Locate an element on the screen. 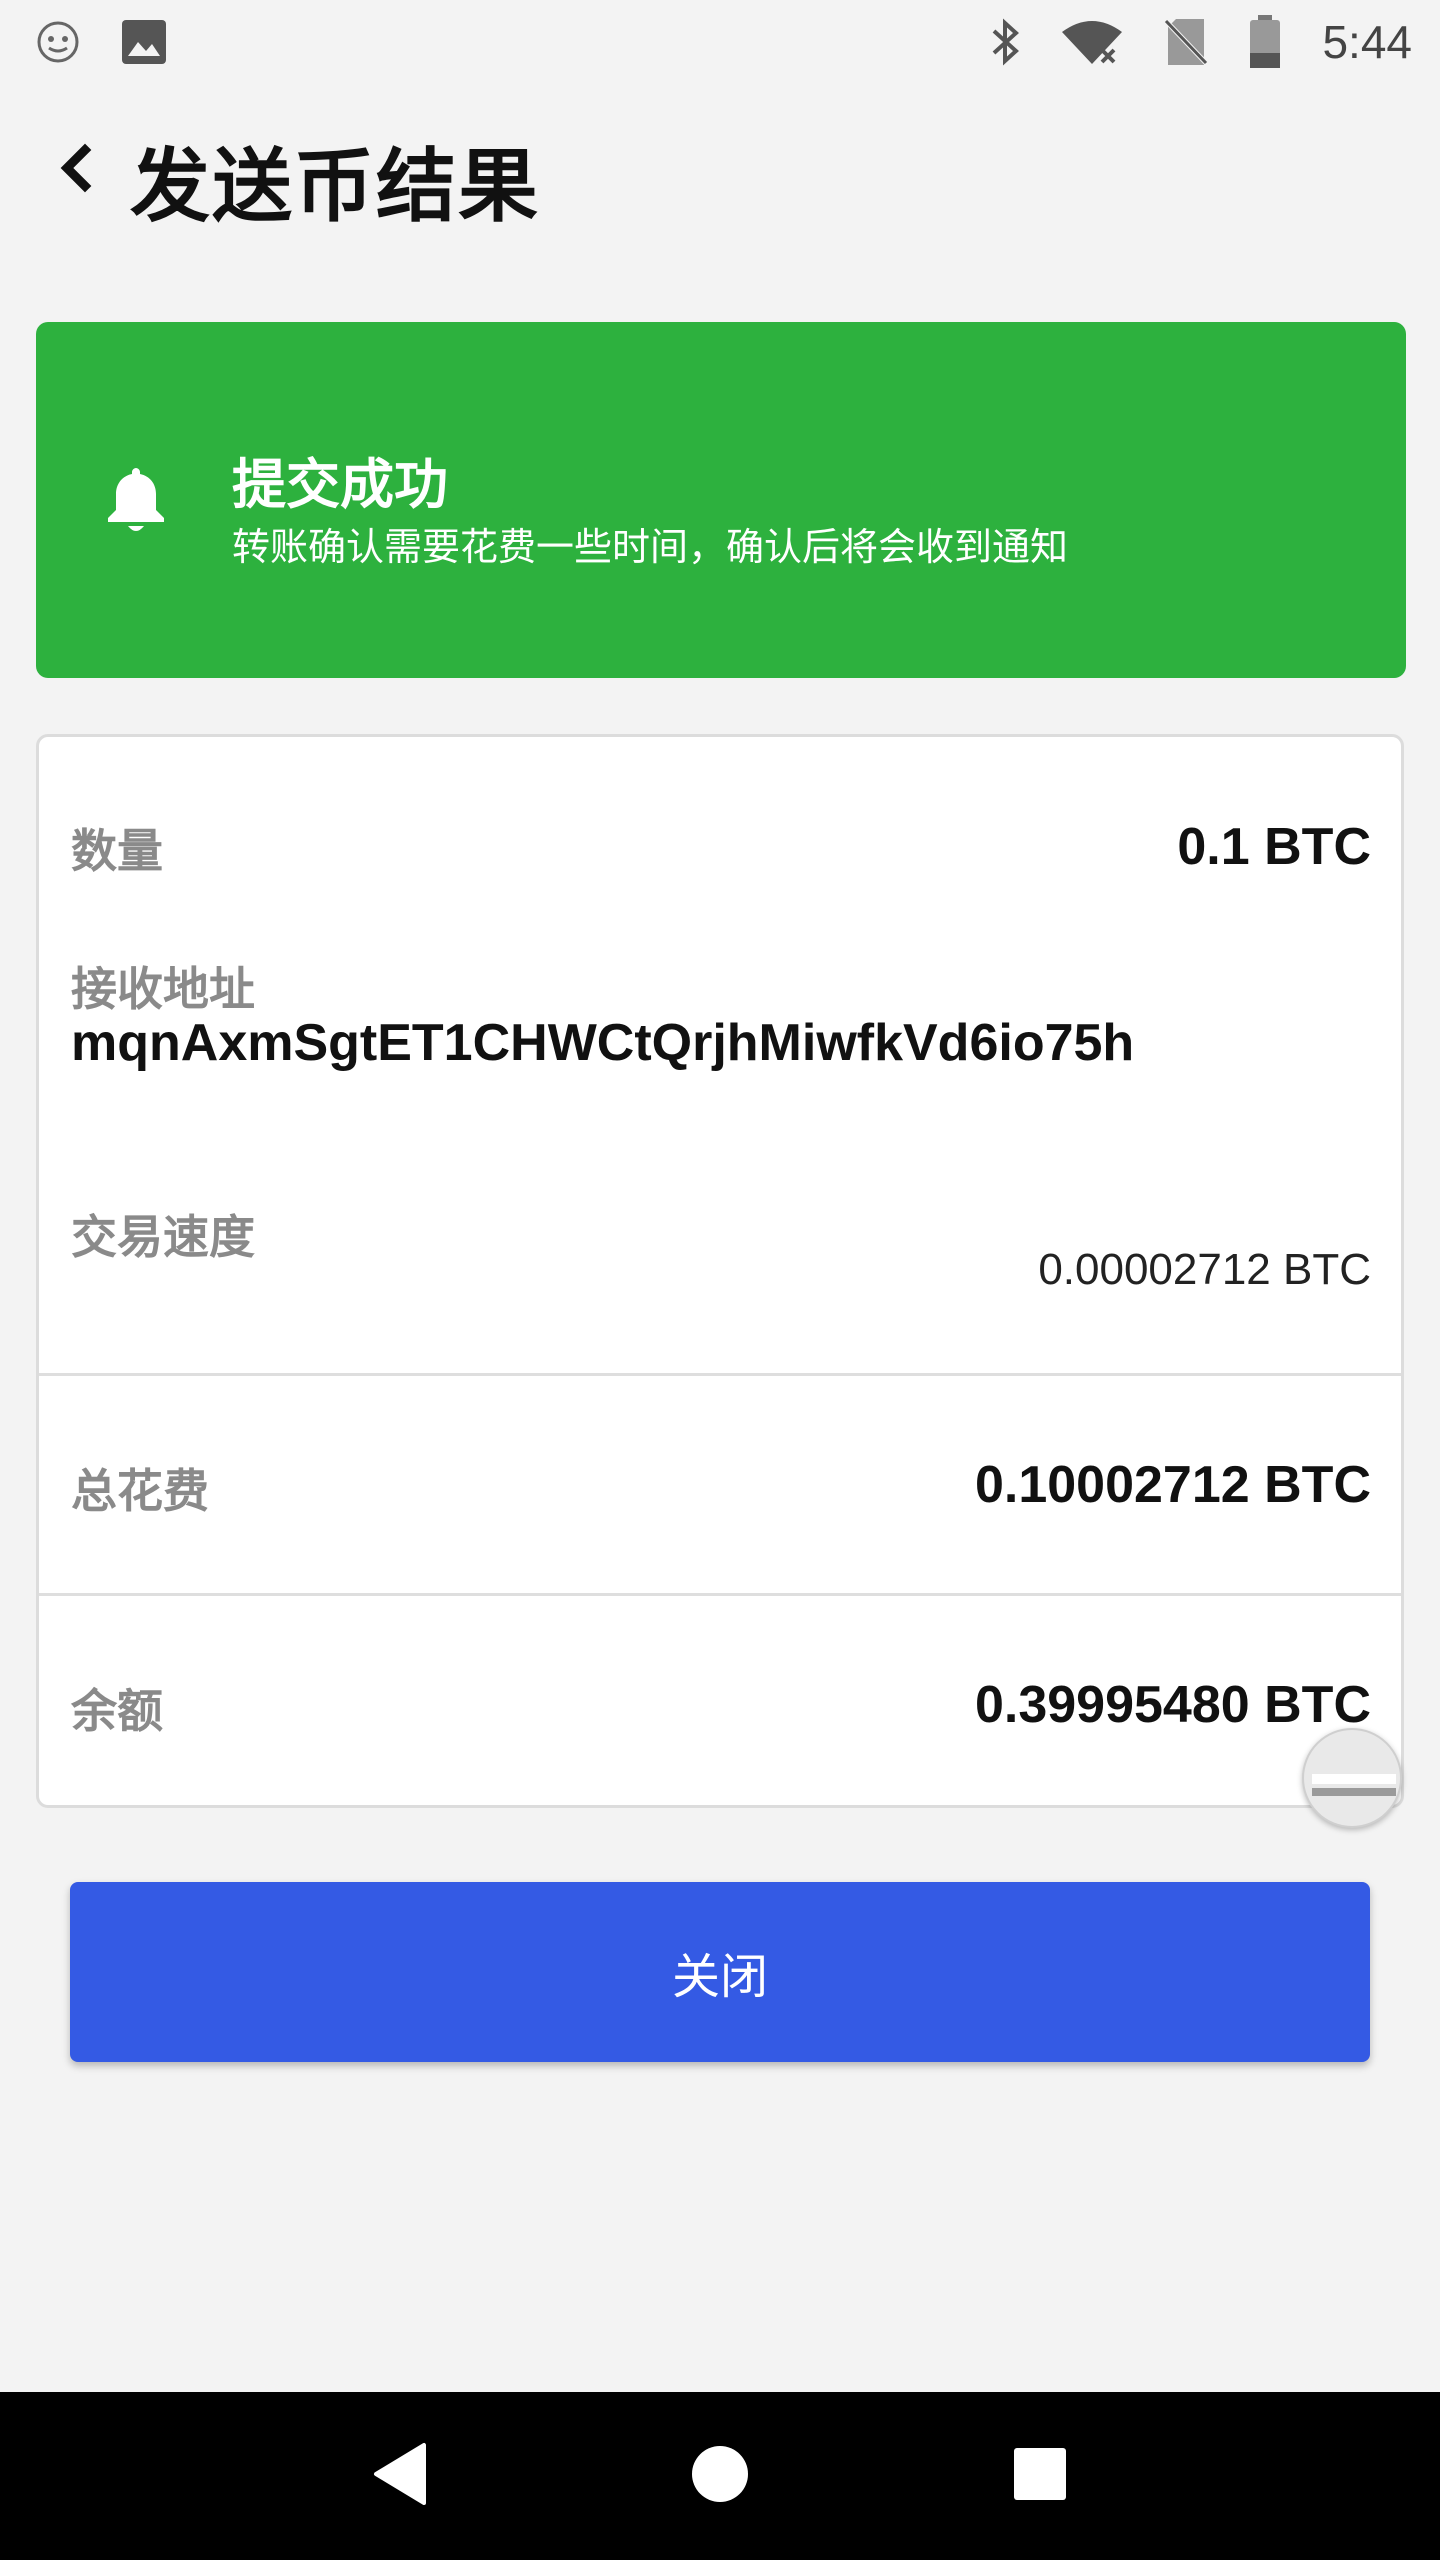 This screenshot has height=2560, width=1440. header: 发送币结果 is located at coordinates (720, 171).